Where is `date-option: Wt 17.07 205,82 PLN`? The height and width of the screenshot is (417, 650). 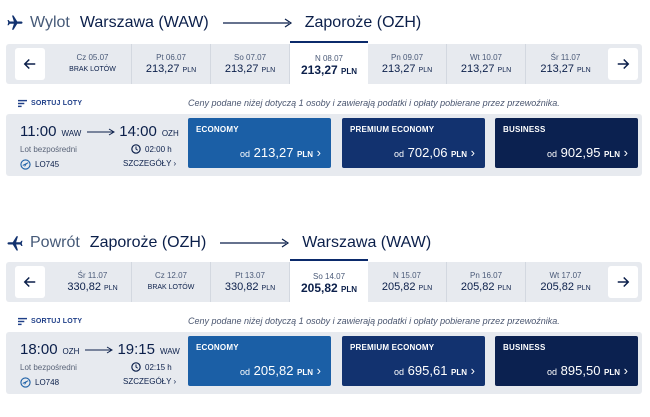 date-option: Wt 17.07 205,82 PLN is located at coordinates (565, 282).